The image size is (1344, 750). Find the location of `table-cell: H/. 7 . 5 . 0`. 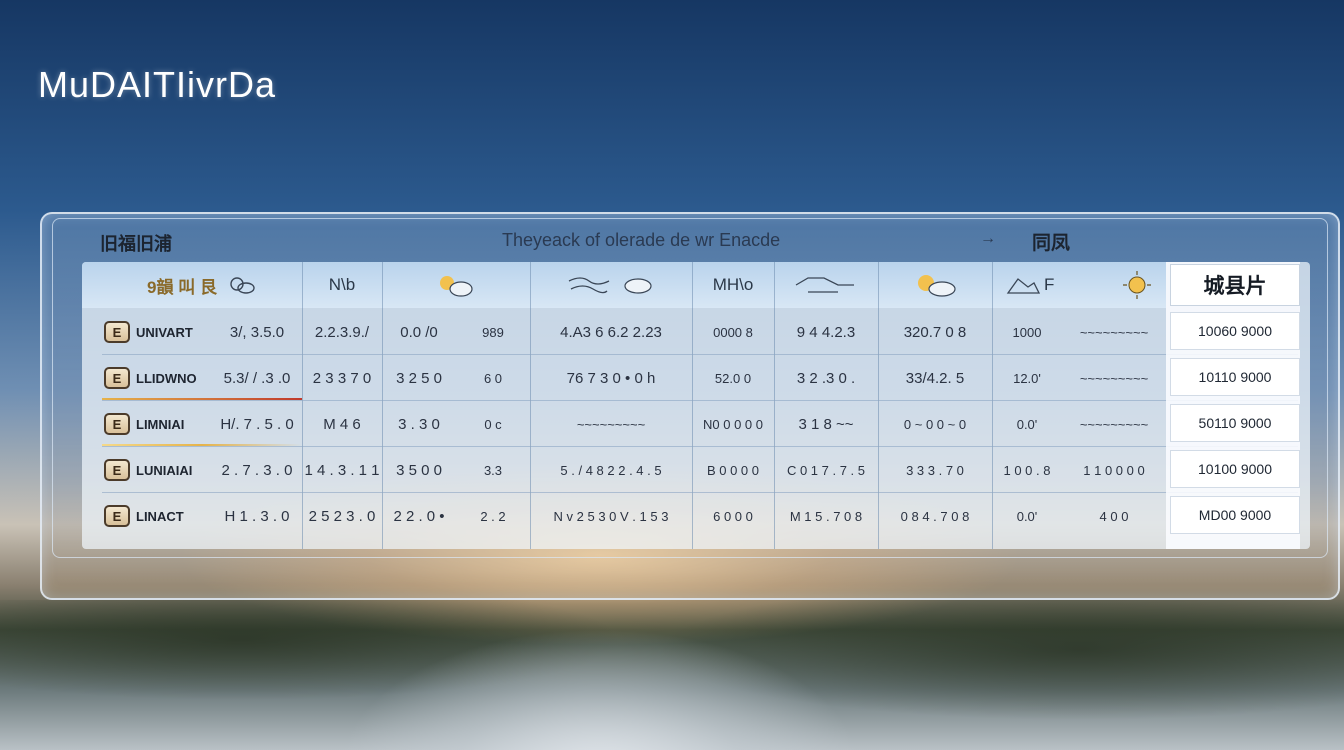

table-cell: H/. 7 . 5 . 0 is located at coordinates (257, 424).